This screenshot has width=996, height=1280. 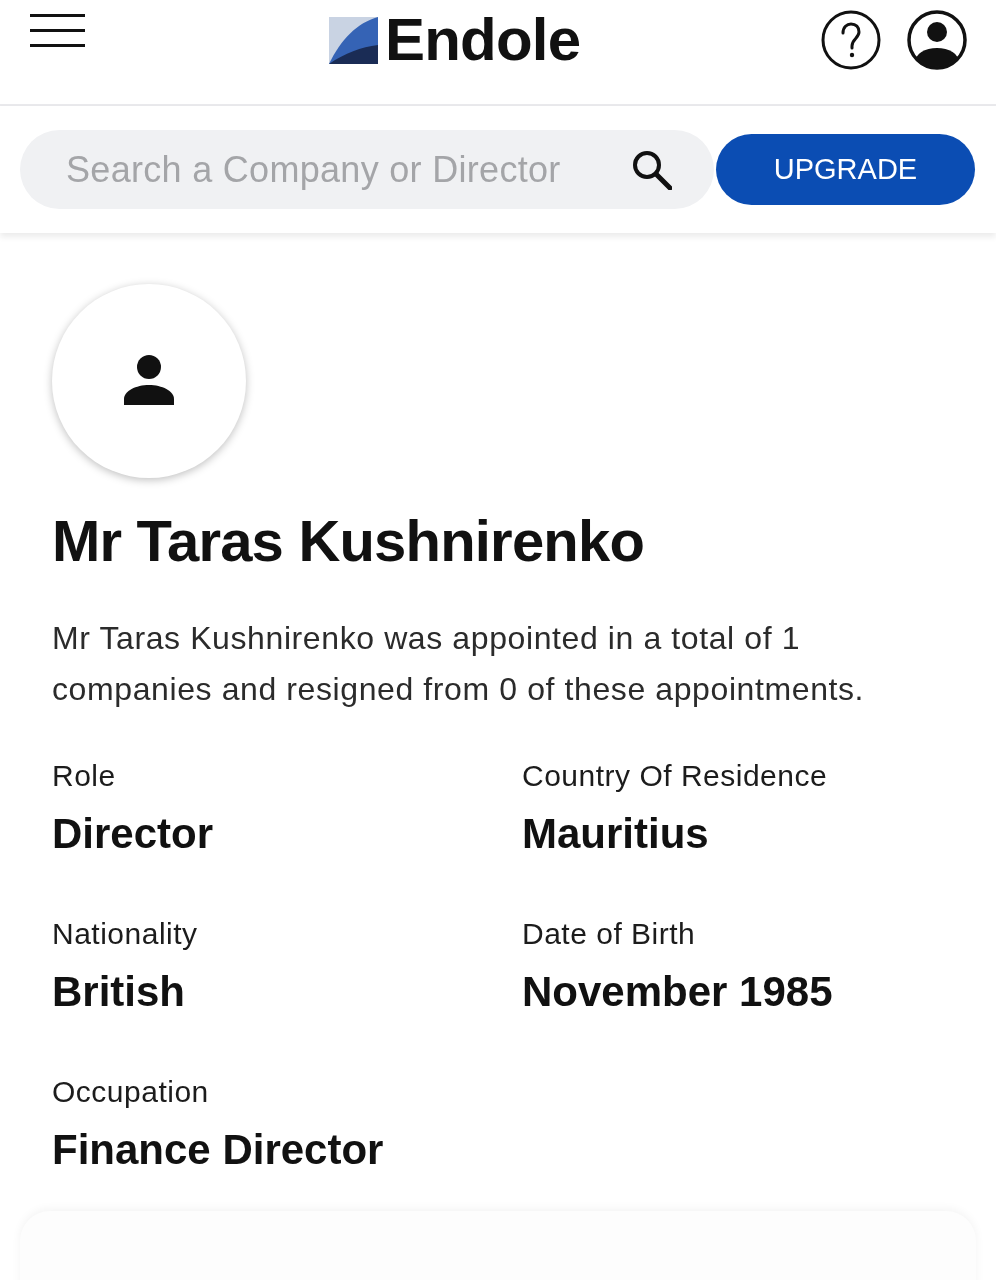 I want to click on user-icon, so click(x=937, y=40).